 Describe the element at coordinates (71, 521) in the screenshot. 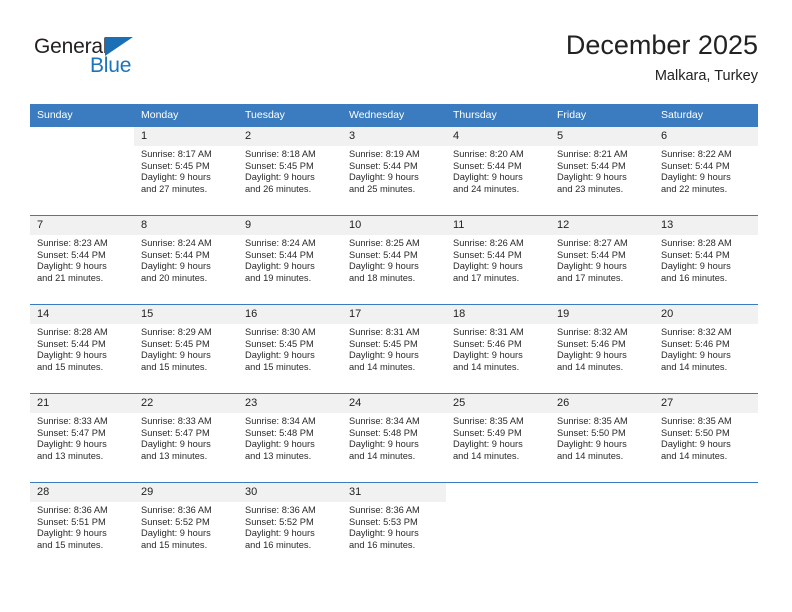

I see `sunset-time: Sunset: 5:51 PM` at that location.